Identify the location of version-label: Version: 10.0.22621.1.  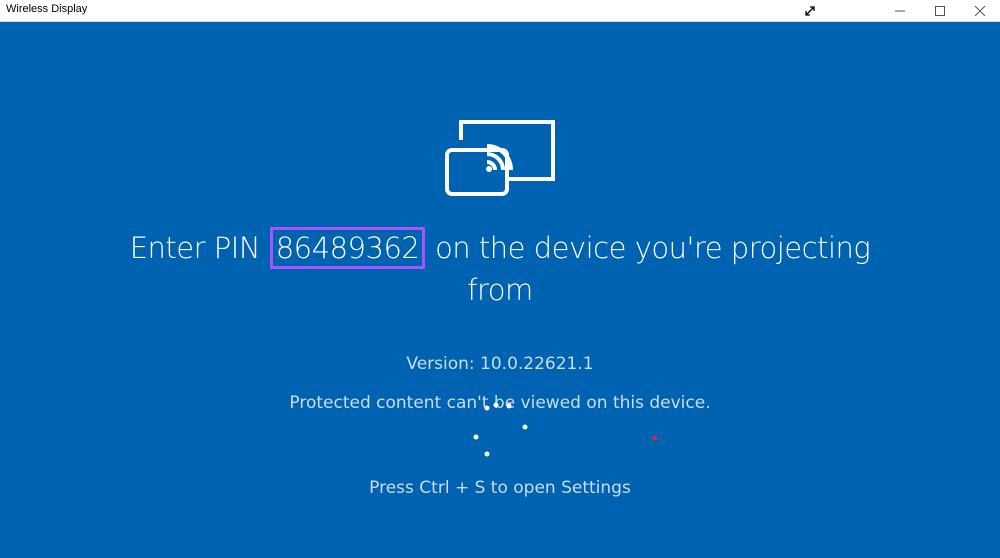
(500, 364).